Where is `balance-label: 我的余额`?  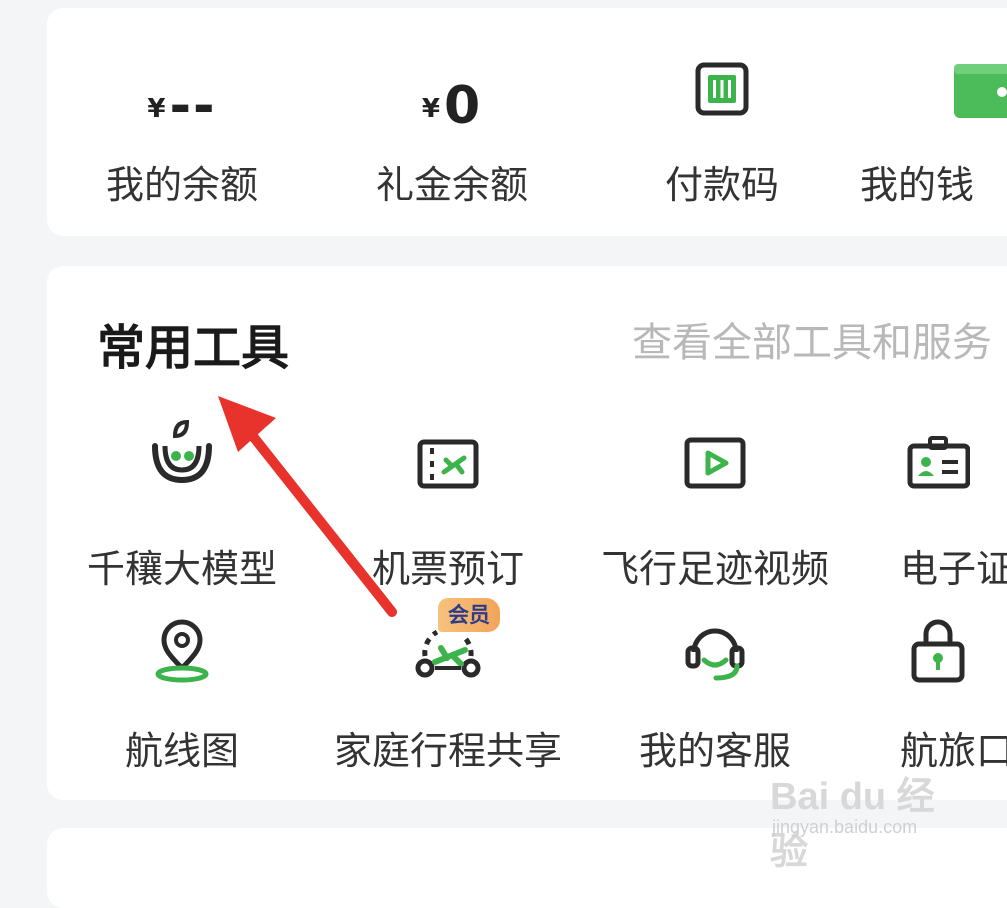 balance-label: 我的余额 is located at coordinates (181, 185).